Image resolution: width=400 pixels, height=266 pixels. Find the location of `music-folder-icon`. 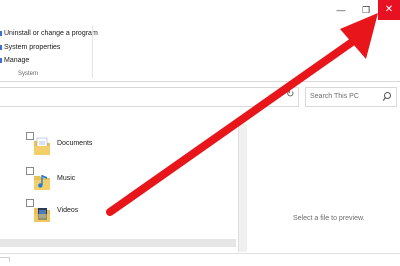

music-folder-icon is located at coordinates (42, 182).